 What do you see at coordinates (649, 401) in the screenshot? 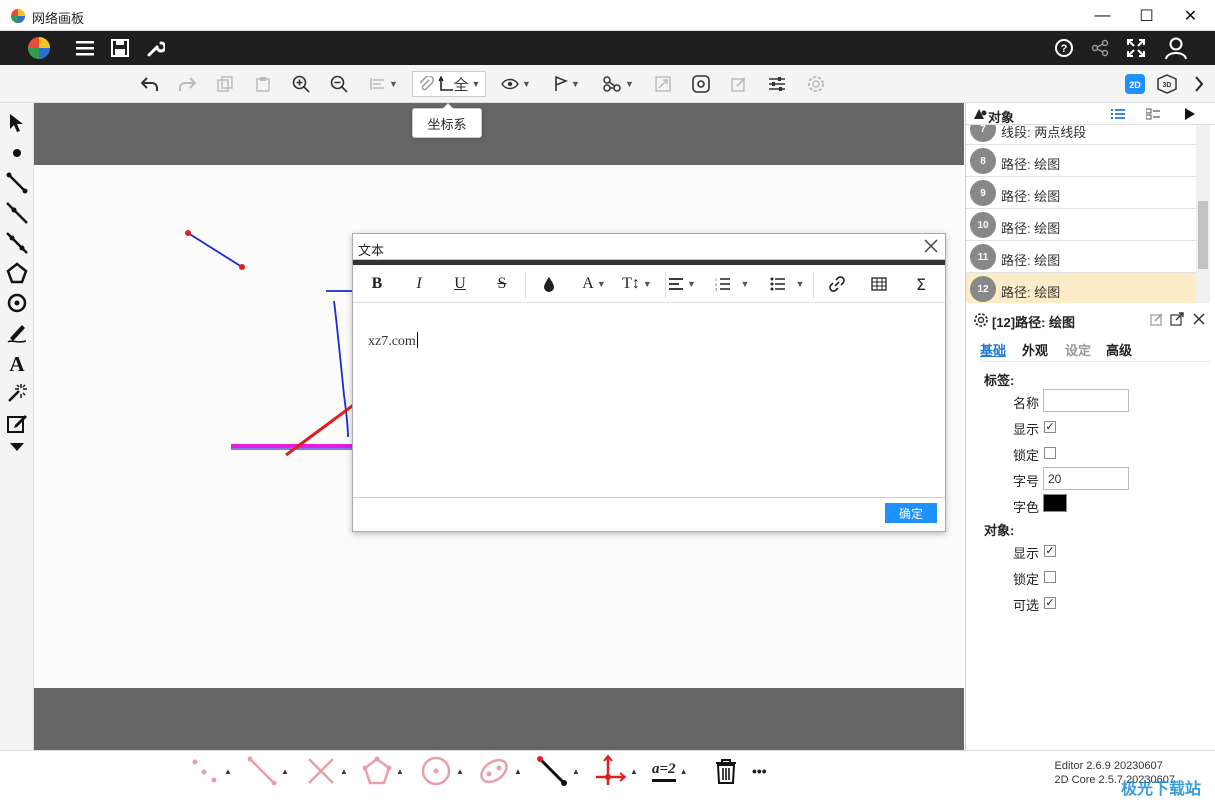
I see `text-editor: xz7.com` at bounding box center [649, 401].